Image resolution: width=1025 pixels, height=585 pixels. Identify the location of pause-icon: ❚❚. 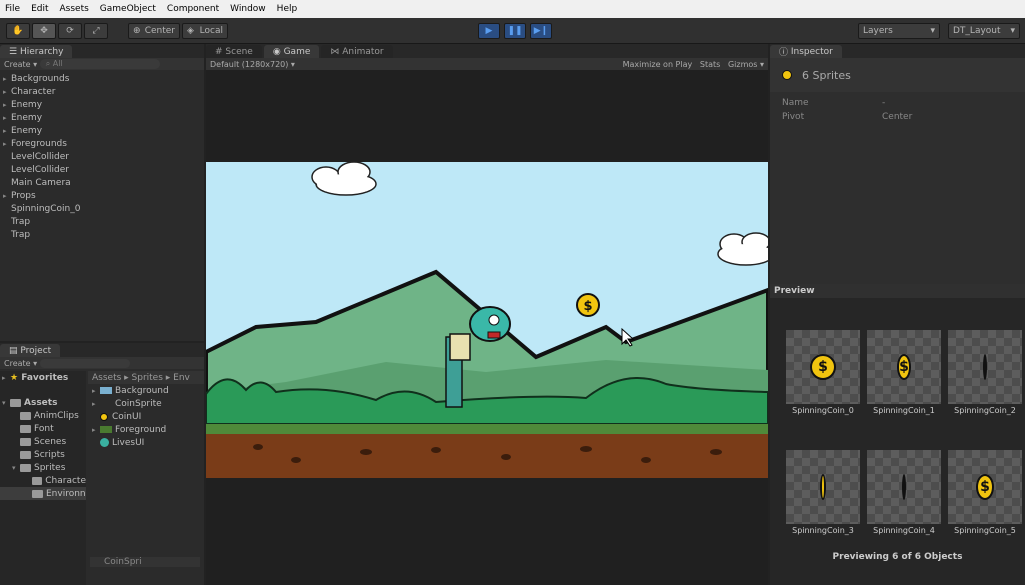
(515, 31).